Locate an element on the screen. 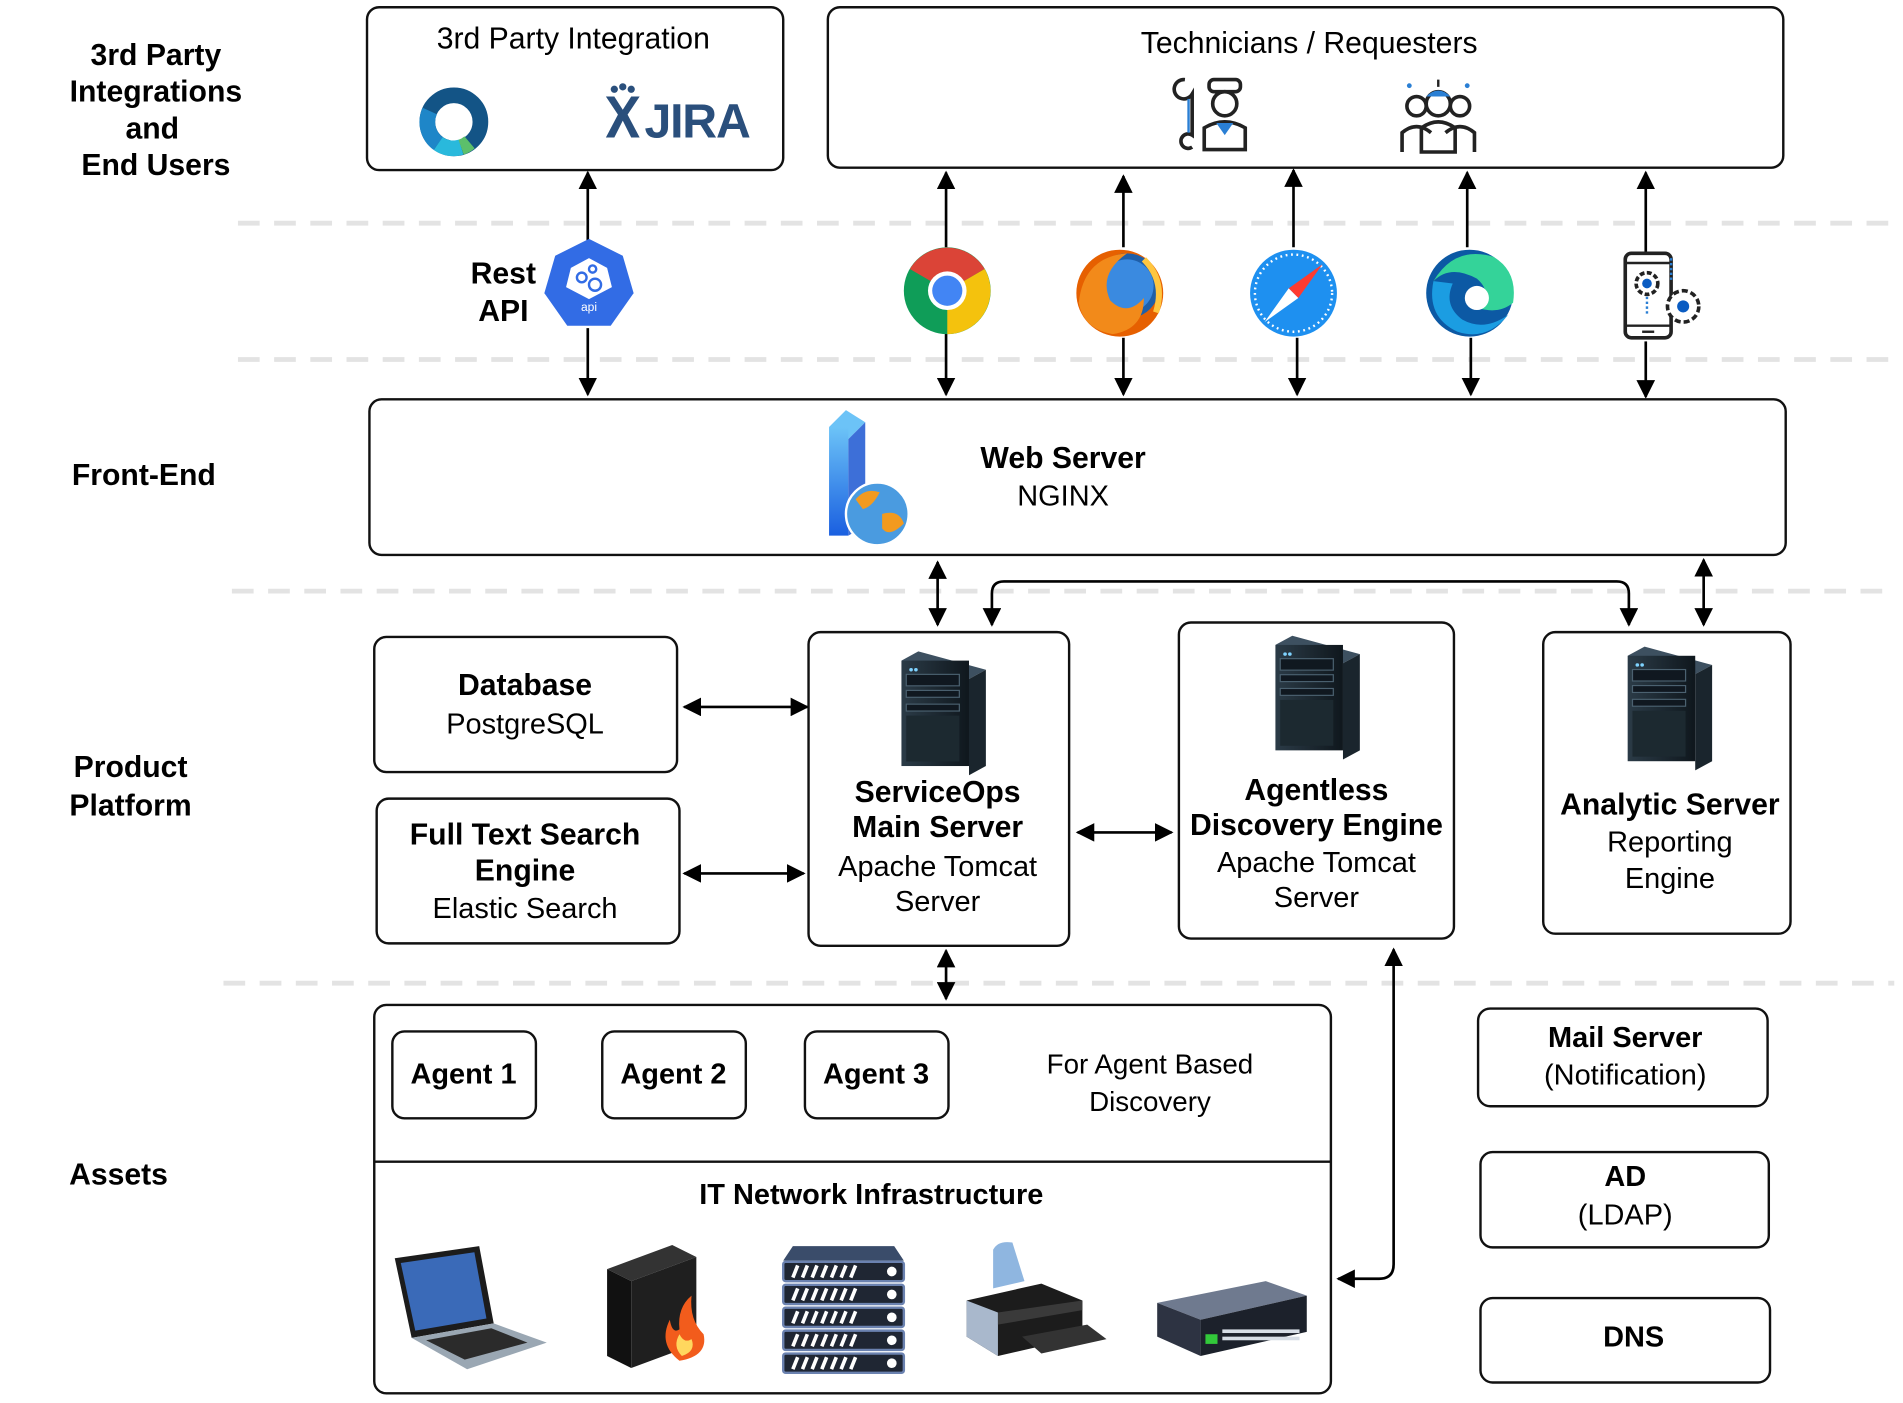 The height and width of the screenshot is (1403, 1903). dns-title: DNS is located at coordinates (1633, 1337).